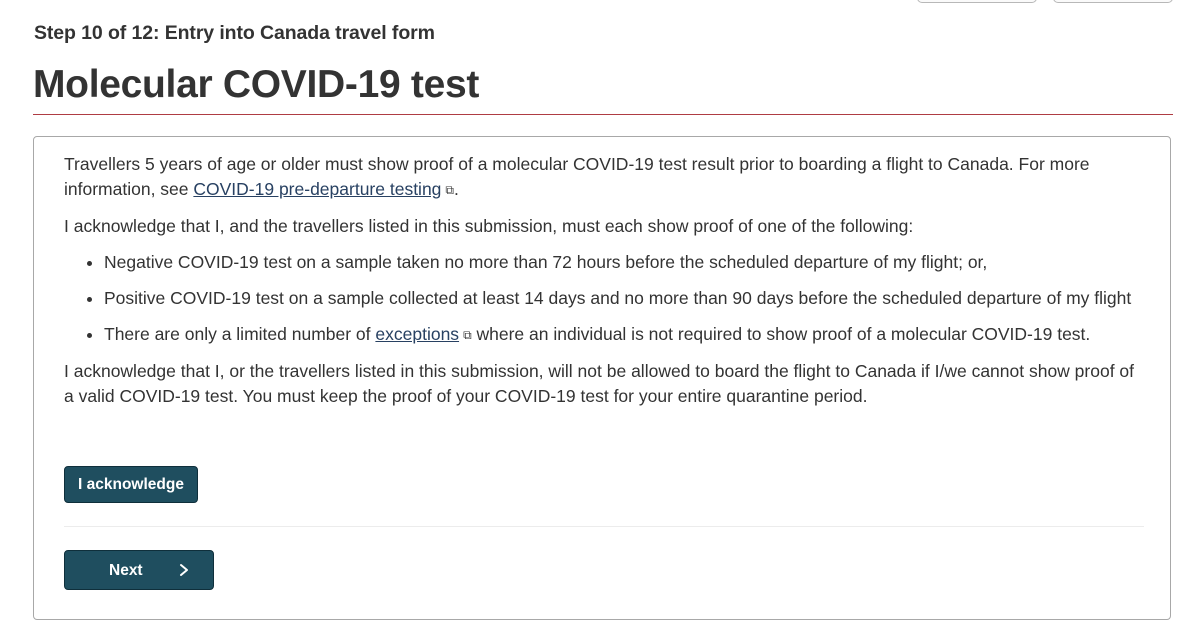 This screenshot has width=1201, height=637. What do you see at coordinates (1045, 1) in the screenshot?
I see `top-button-group` at bounding box center [1045, 1].